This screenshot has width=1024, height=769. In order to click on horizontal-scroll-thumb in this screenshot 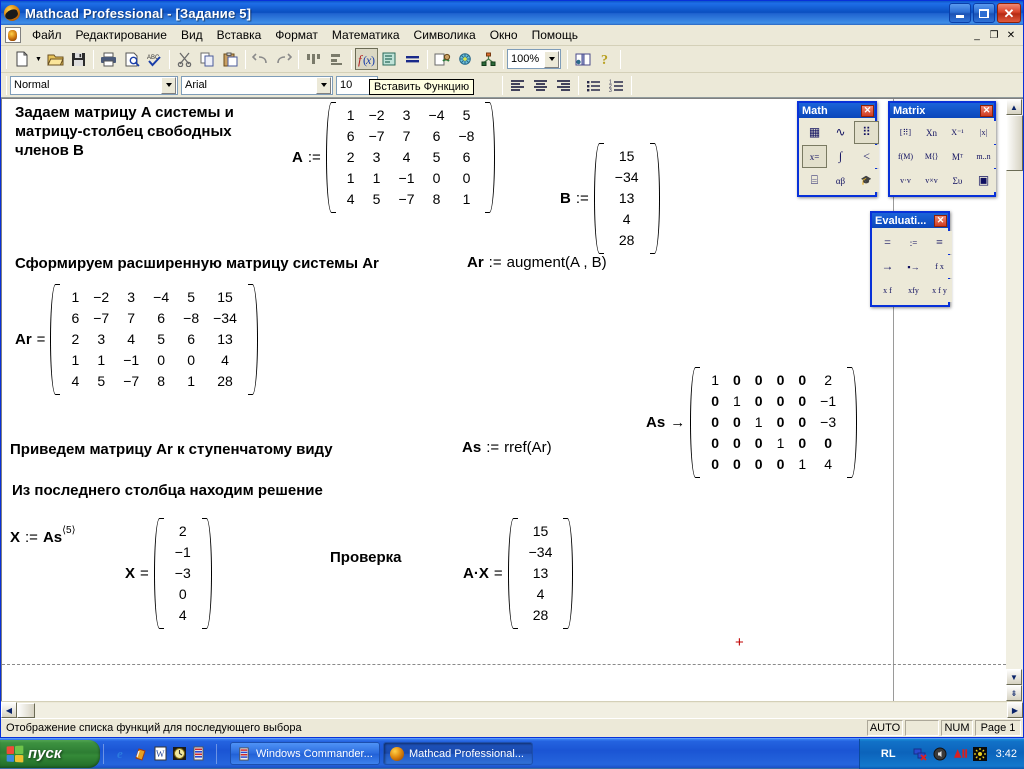, I will do `click(26, 710)`.